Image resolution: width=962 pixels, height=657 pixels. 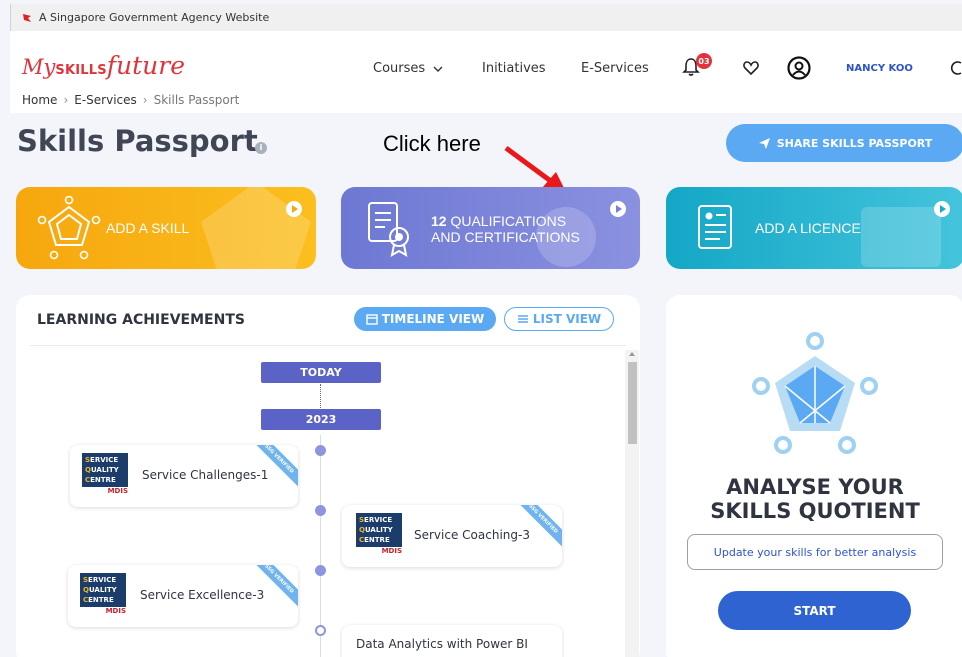 I want to click on share-skills-passport-button: SHARE SKILLS PASSPORT, so click(x=844, y=143).